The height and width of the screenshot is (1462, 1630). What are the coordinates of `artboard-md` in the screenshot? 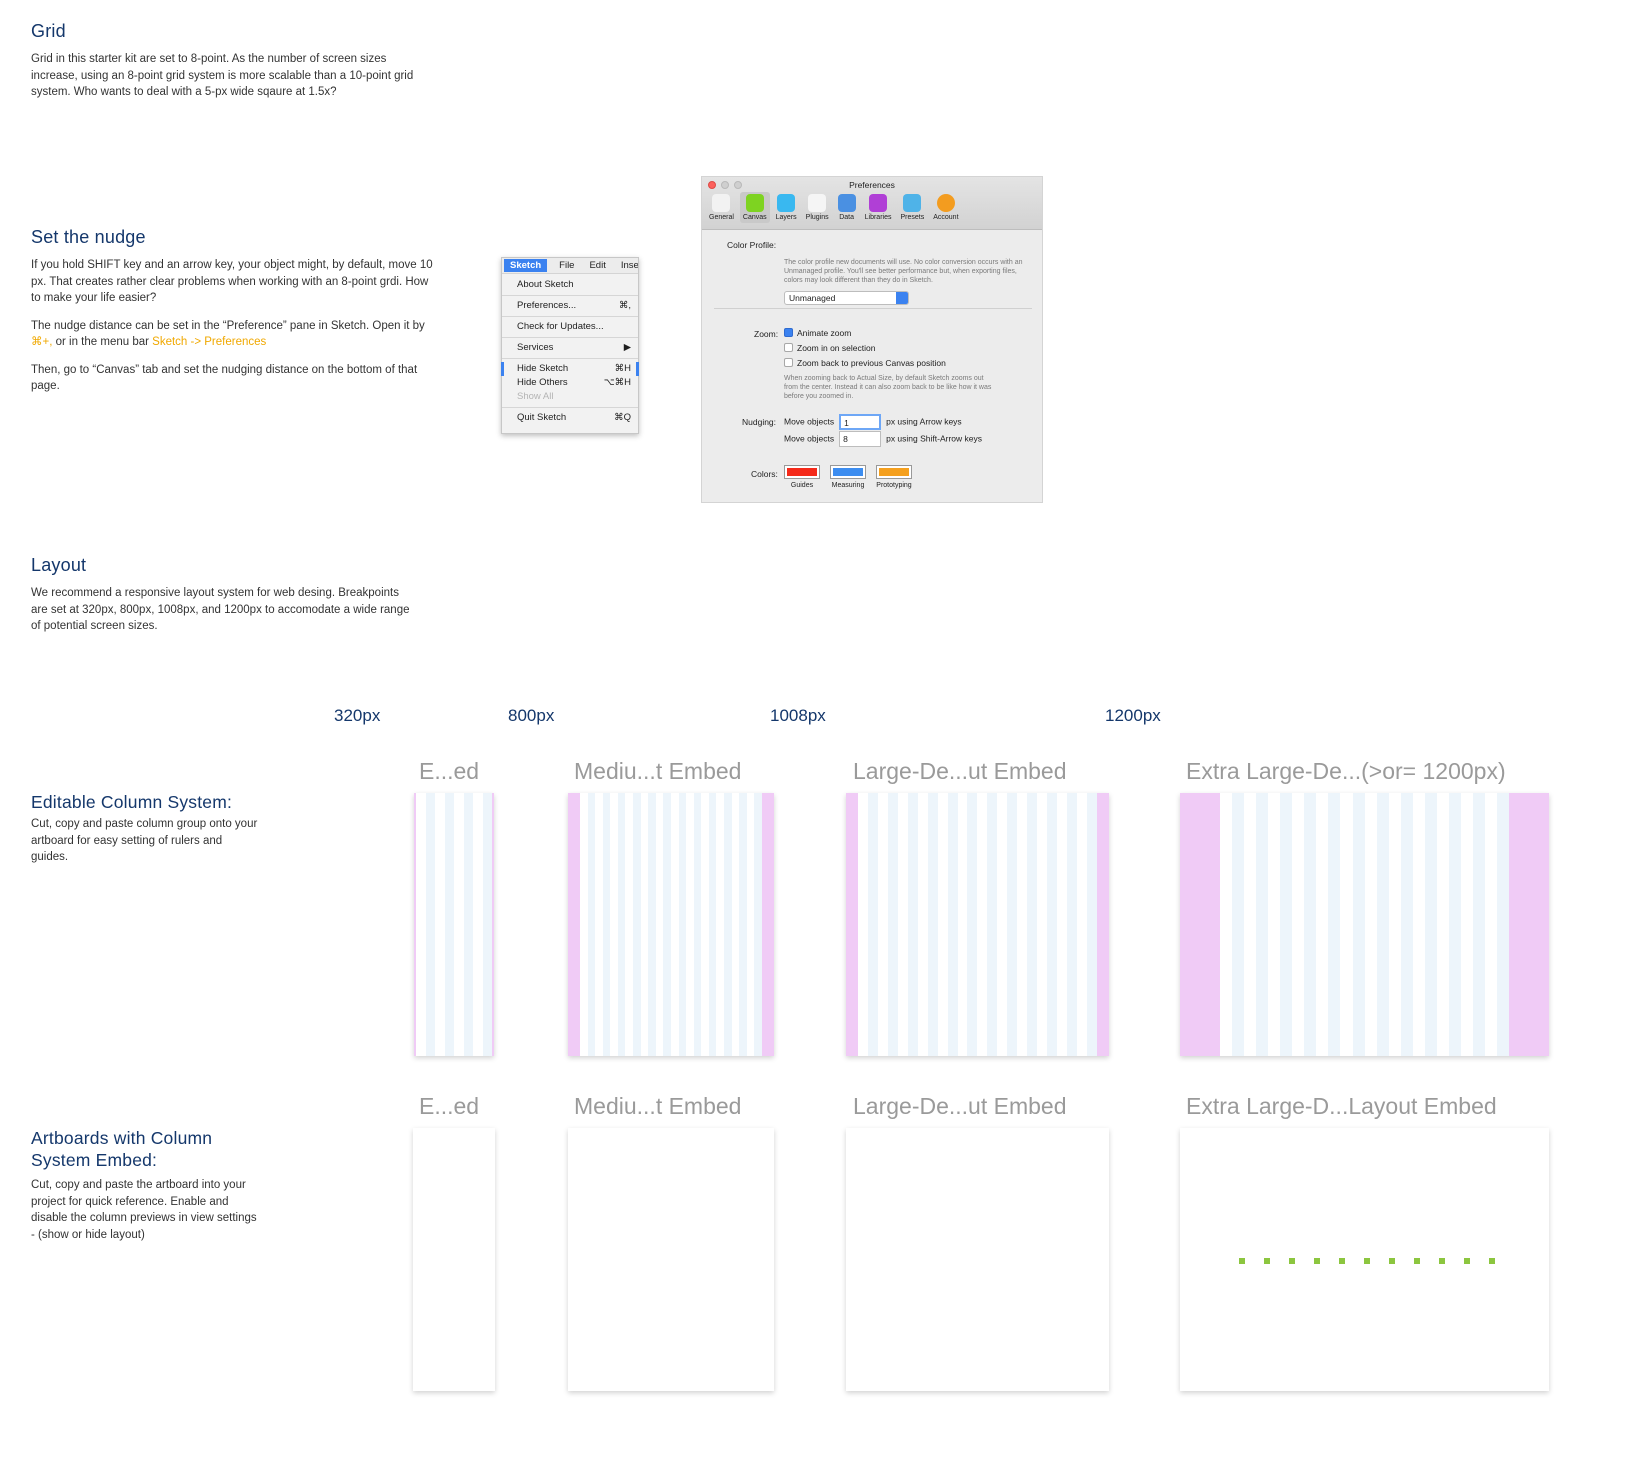 It's located at (671, 1259).